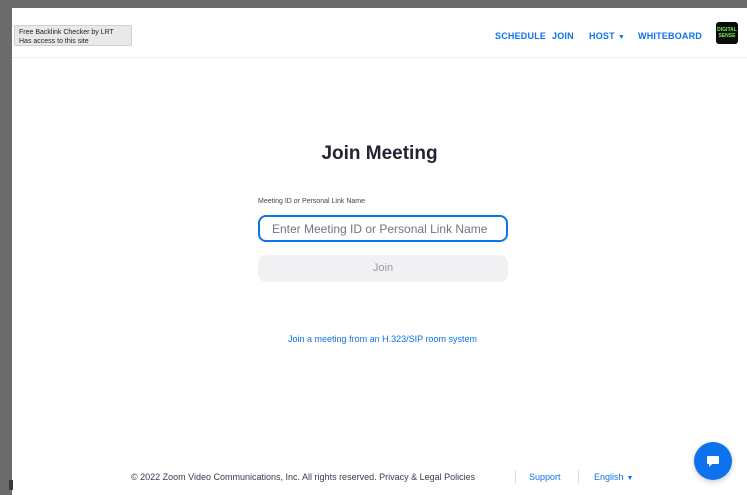 Image resolution: width=747 pixels, height=495 pixels. Describe the element at coordinates (379, 153) in the screenshot. I see `page-title: Join Meeting` at that location.